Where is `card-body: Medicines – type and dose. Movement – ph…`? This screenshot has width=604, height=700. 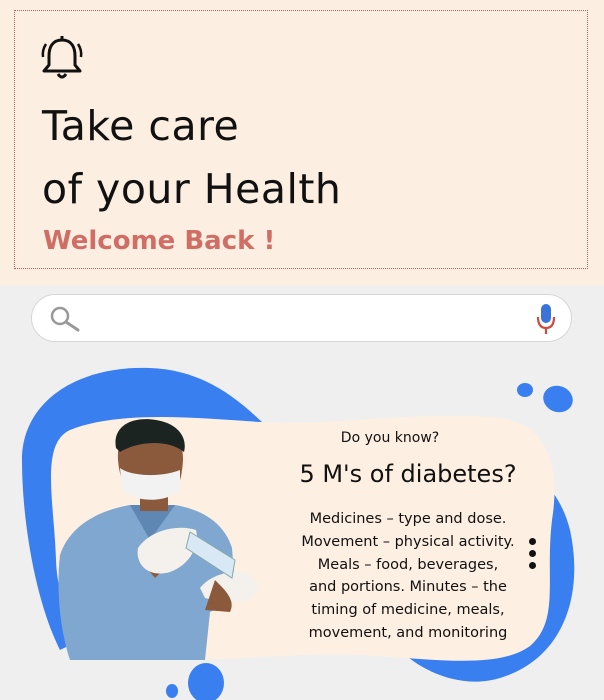 card-body: Medicines – type and dose. Movement – ph… is located at coordinates (408, 576).